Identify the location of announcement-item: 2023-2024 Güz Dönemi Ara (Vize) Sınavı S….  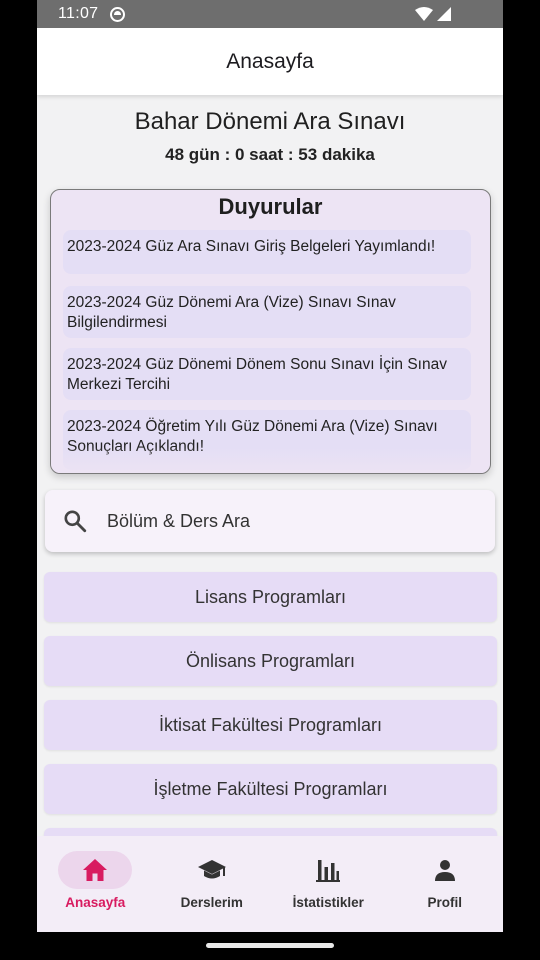
(267, 312).